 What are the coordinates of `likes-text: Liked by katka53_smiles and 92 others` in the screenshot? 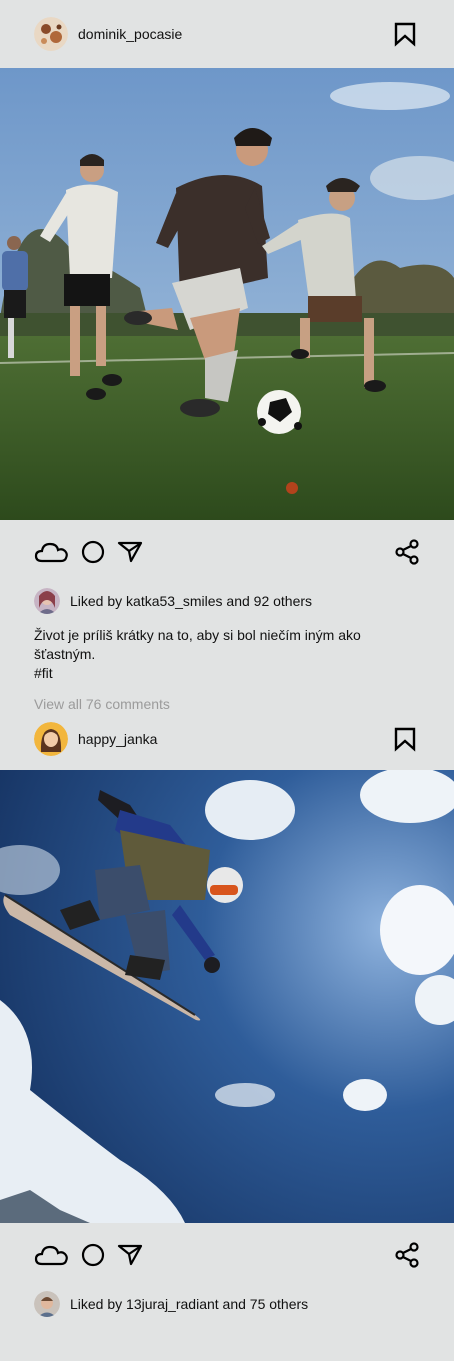 It's located at (191, 601).